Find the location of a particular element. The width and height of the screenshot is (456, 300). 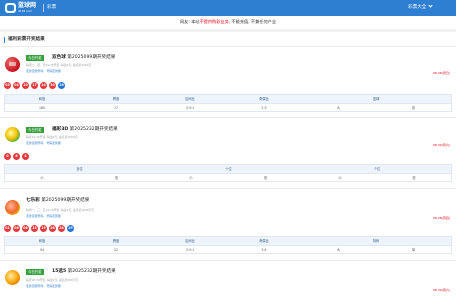

stats-value: 单 is located at coordinates (413, 250).